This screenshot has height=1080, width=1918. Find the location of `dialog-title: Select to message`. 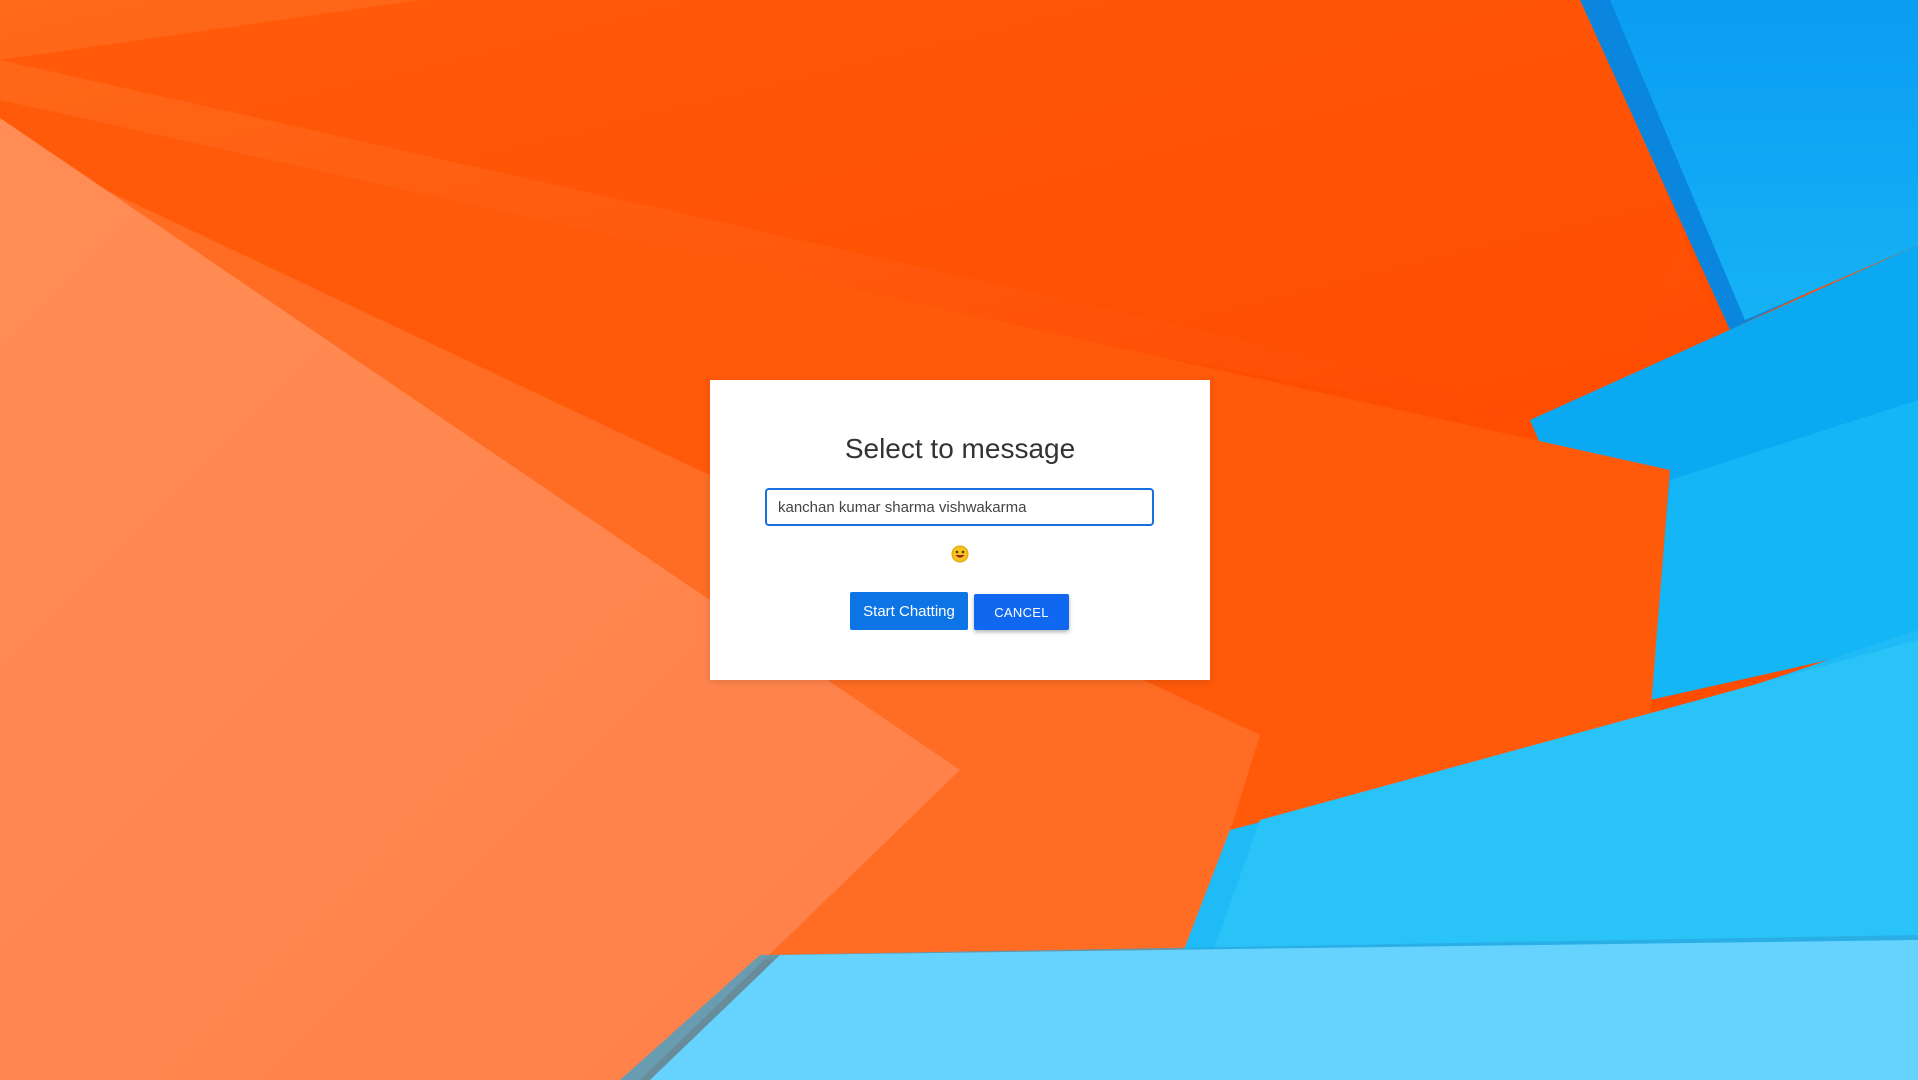

dialog-title: Select to message is located at coordinates (960, 448).